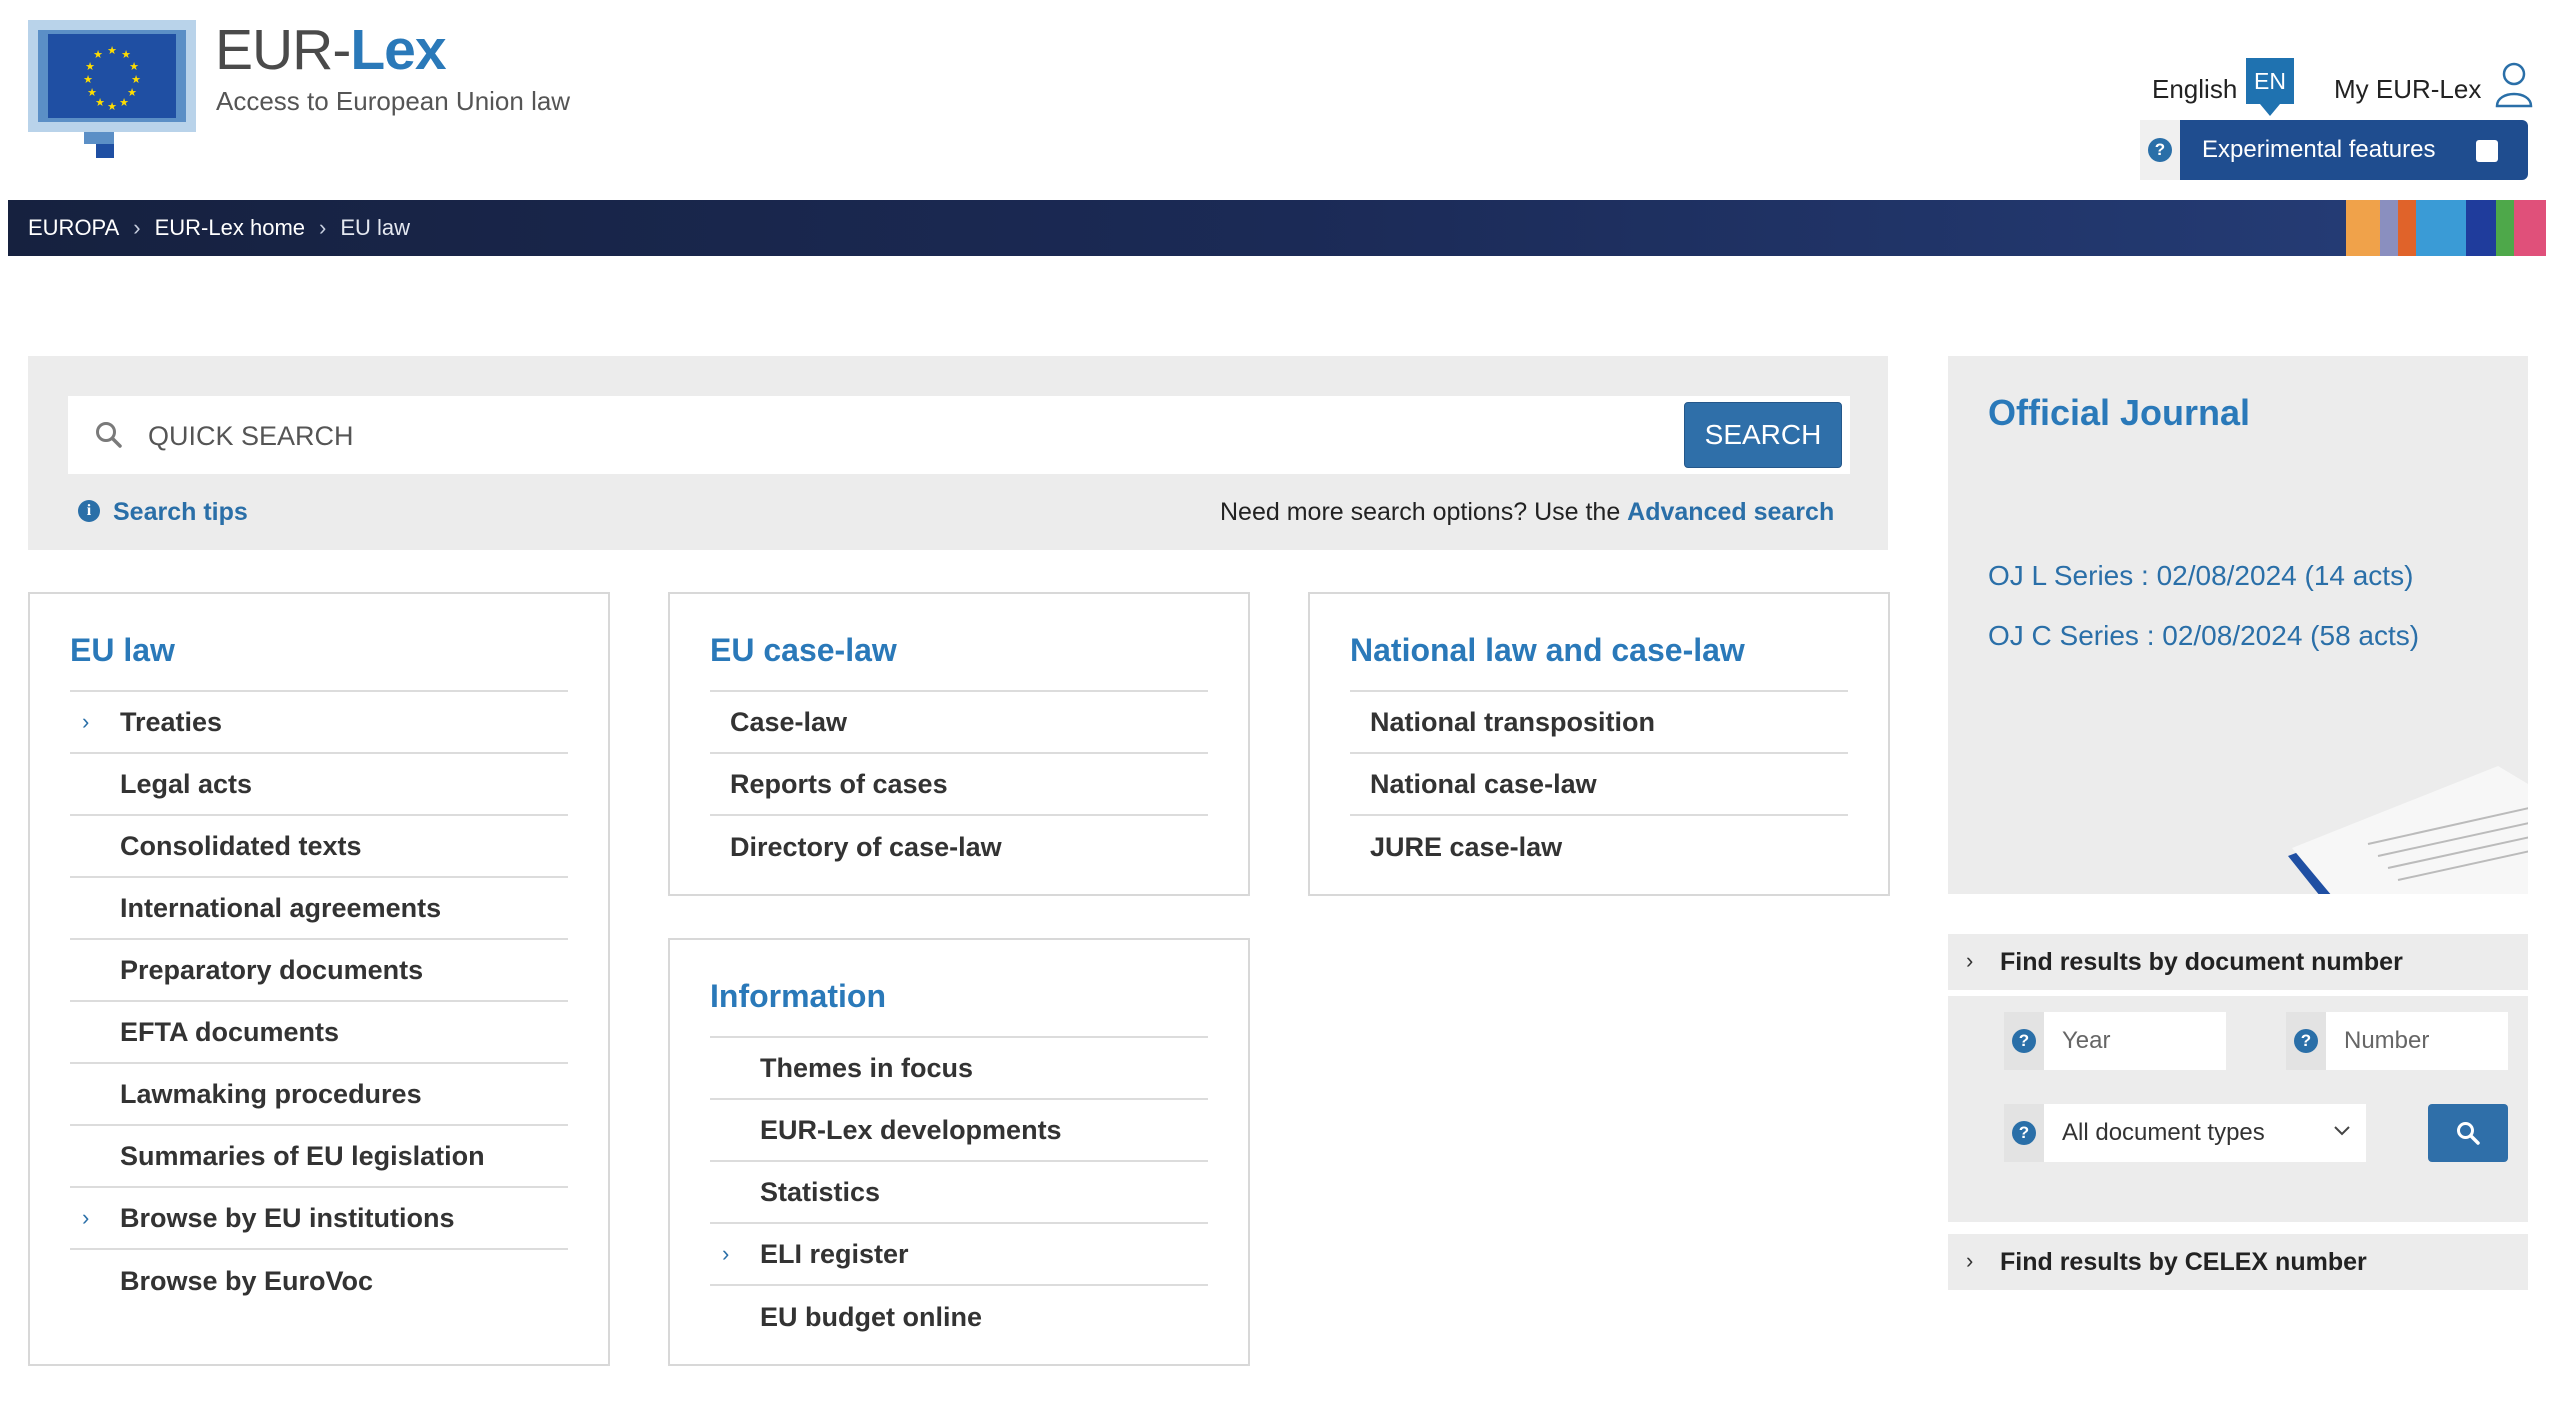  Describe the element at coordinates (319, 1033) in the screenshot. I see `eu-law-item-efta-documents: EFTA documents` at that location.